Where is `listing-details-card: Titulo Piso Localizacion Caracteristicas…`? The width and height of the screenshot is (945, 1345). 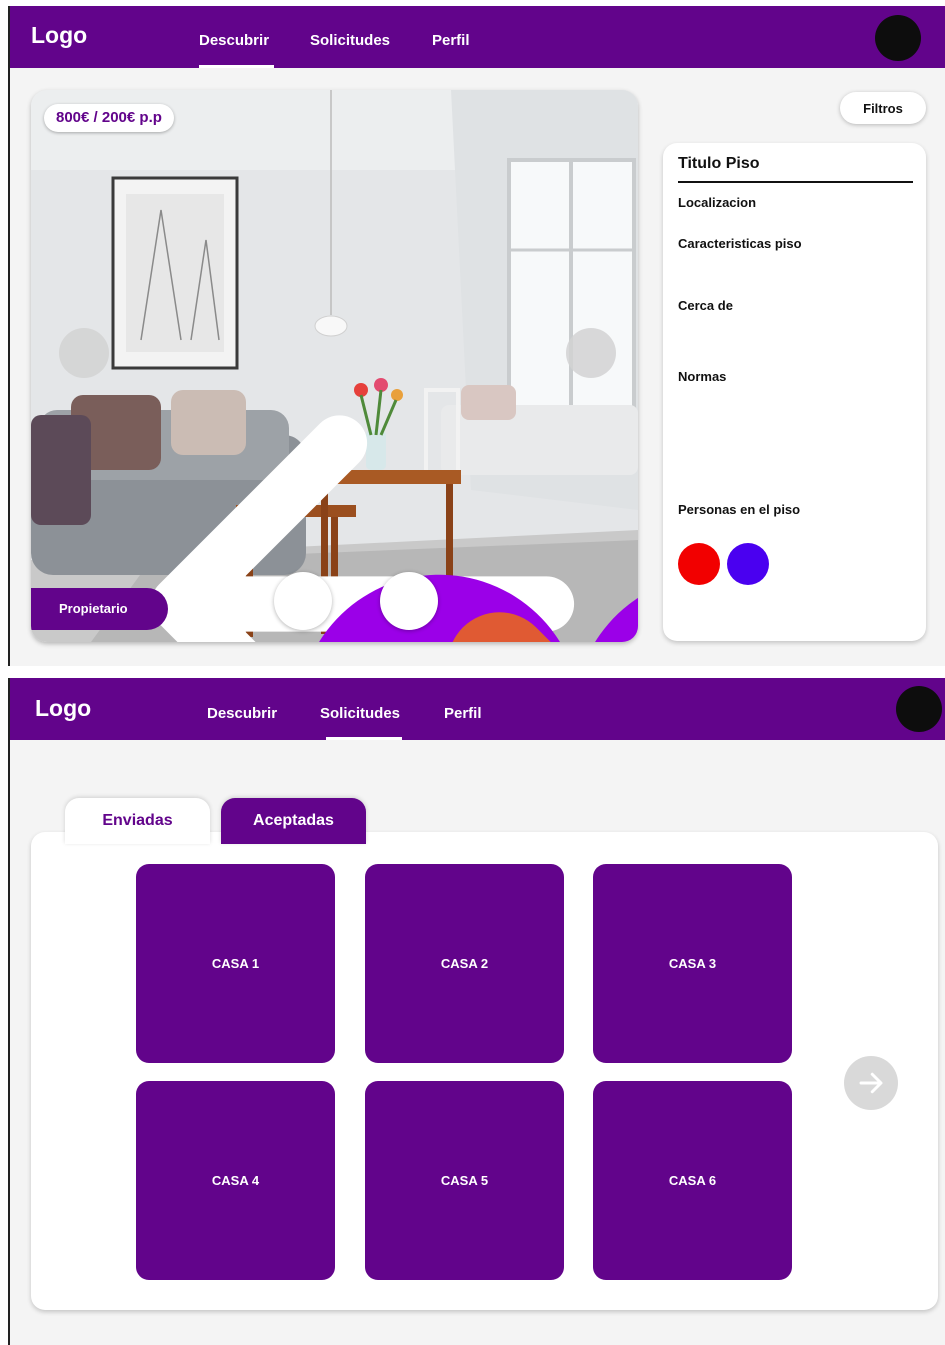
listing-details-card: Titulo Piso Localizacion Caracteristicas… is located at coordinates (794, 392).